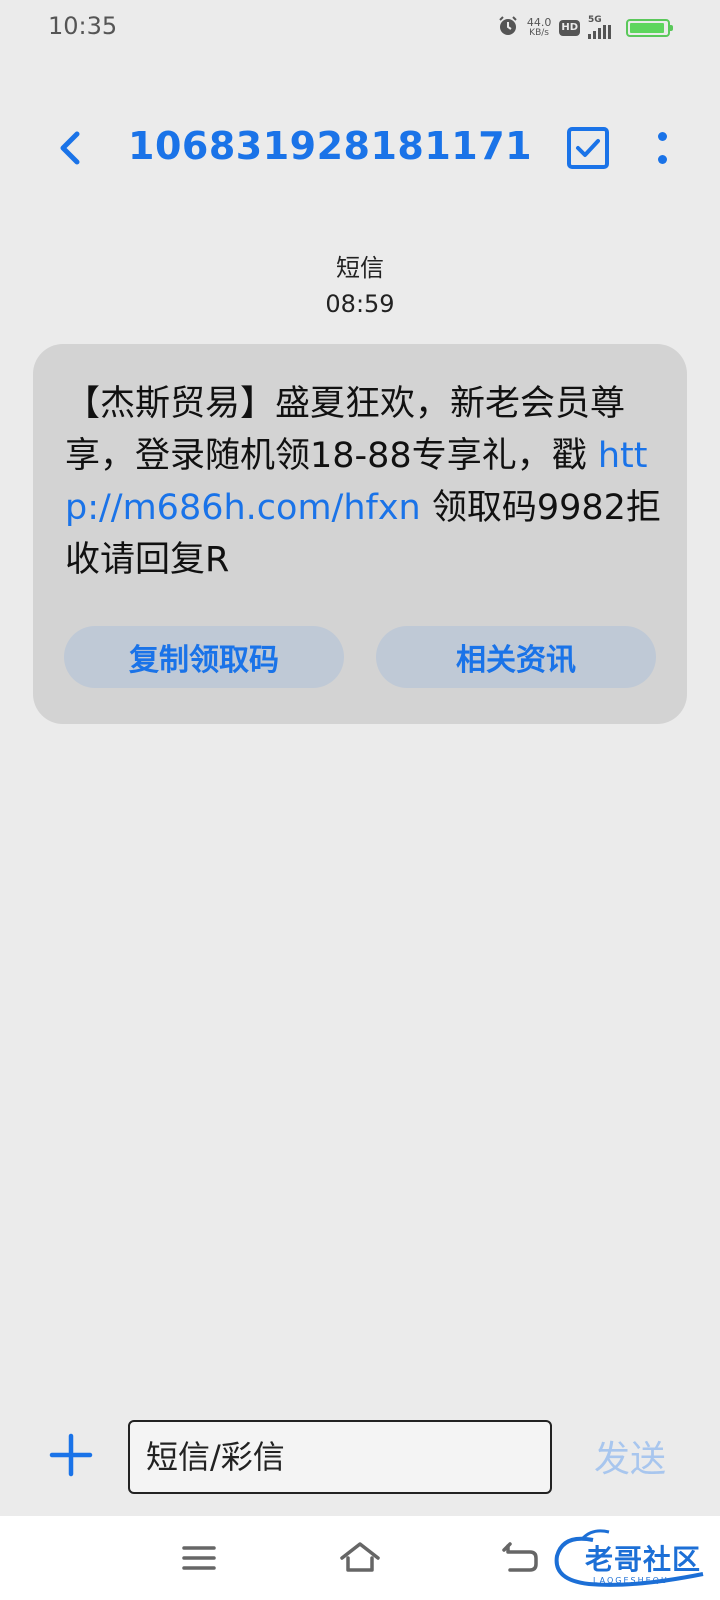  I want to click on message-actions: 复制领取码 相关资讯, so click(360, 657).